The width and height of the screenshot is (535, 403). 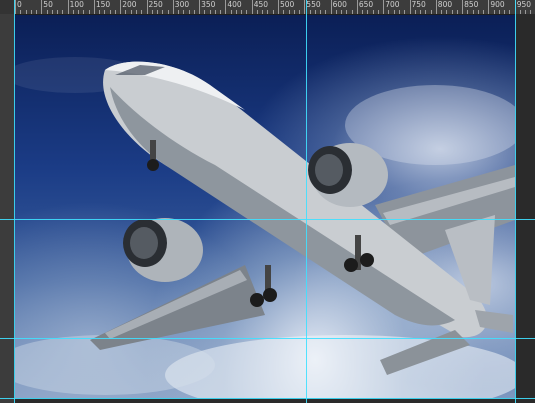 I want to click on vertical-ruler, so click(x=7, y=208).